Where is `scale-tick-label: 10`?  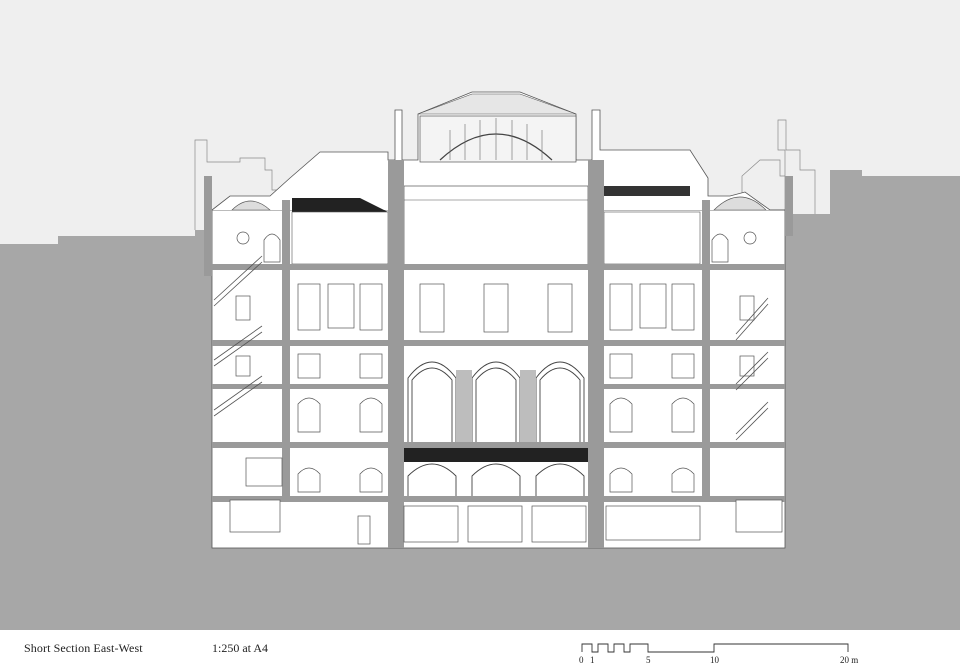
scale-tick-label: 10 is located at coordinates (715, 659).